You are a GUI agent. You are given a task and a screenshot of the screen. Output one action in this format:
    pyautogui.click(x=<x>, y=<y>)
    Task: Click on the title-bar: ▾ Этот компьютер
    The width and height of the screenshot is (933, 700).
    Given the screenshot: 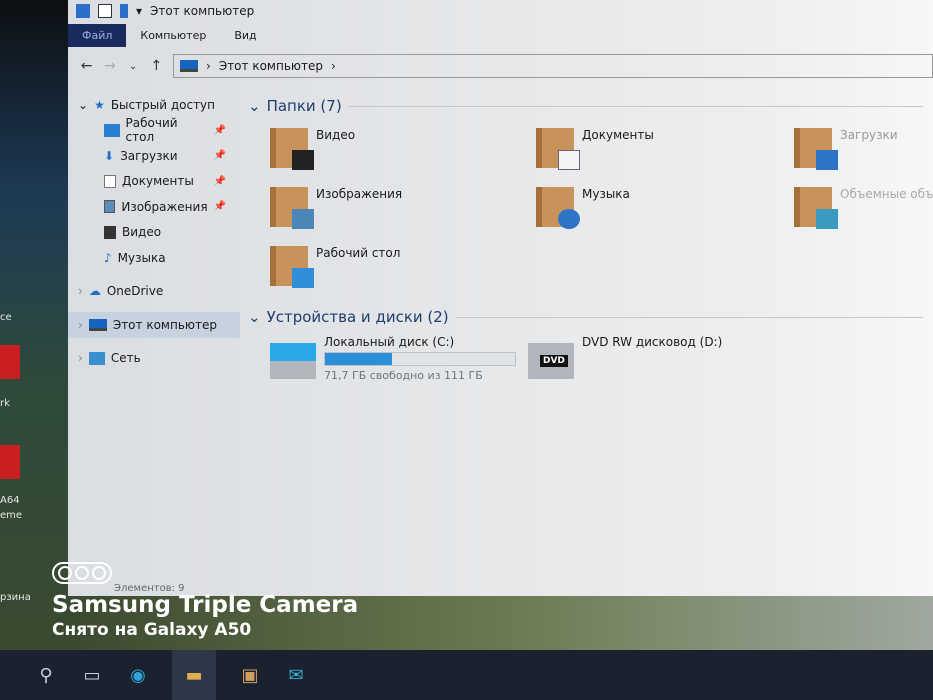 What is the action you would take?
    pyautogui.click(x=500, y=11)
    